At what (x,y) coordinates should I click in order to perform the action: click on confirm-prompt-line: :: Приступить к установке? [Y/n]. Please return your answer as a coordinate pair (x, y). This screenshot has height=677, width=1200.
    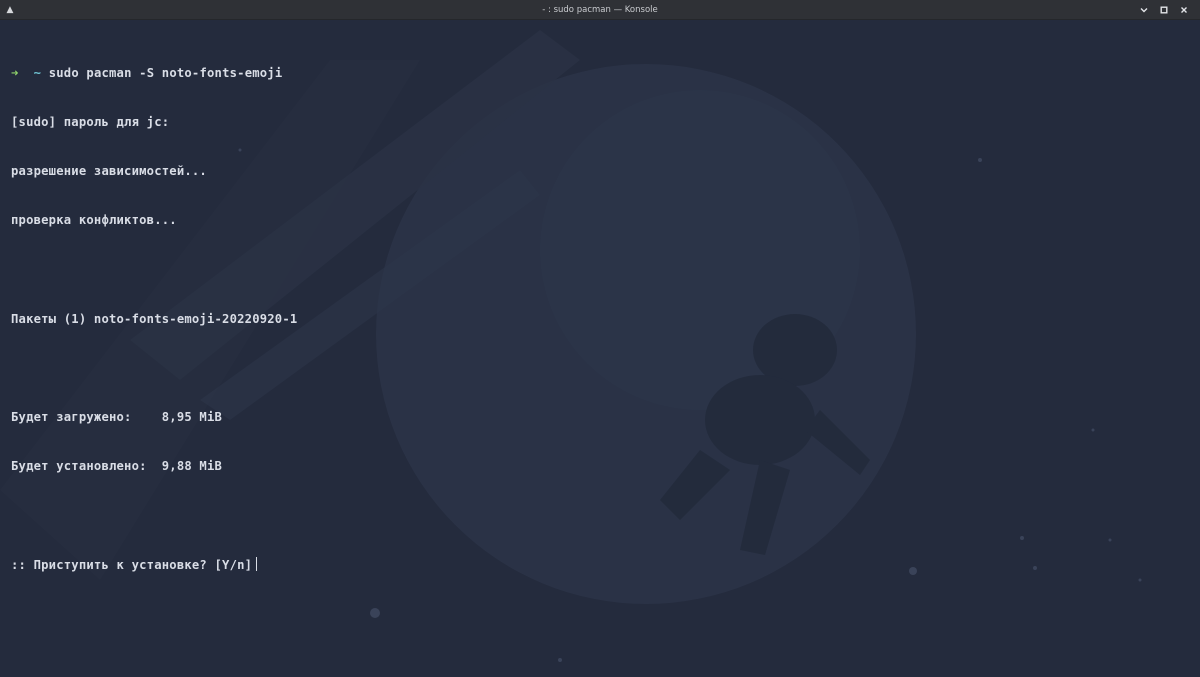
    Looking at the image, I should click on (154, 564).